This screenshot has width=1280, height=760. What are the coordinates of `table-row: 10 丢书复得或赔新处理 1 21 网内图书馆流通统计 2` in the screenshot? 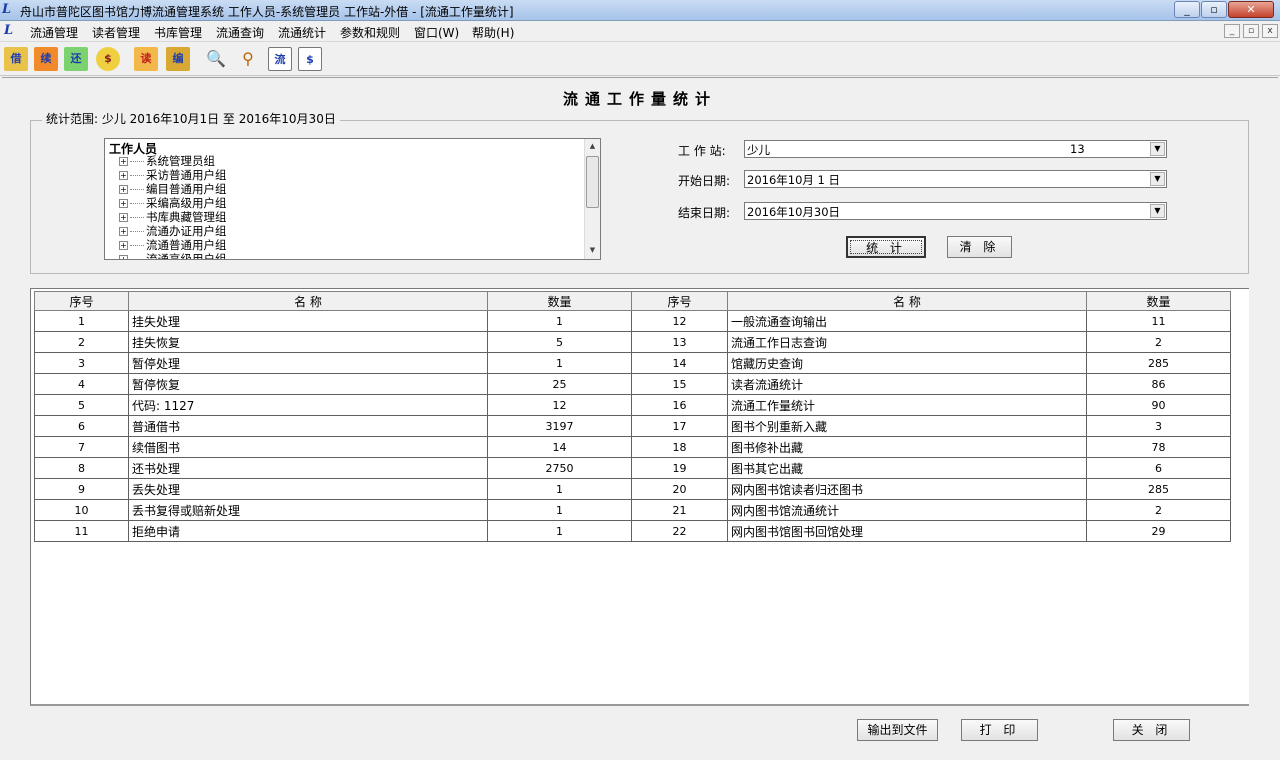 It's located at (632, 510).